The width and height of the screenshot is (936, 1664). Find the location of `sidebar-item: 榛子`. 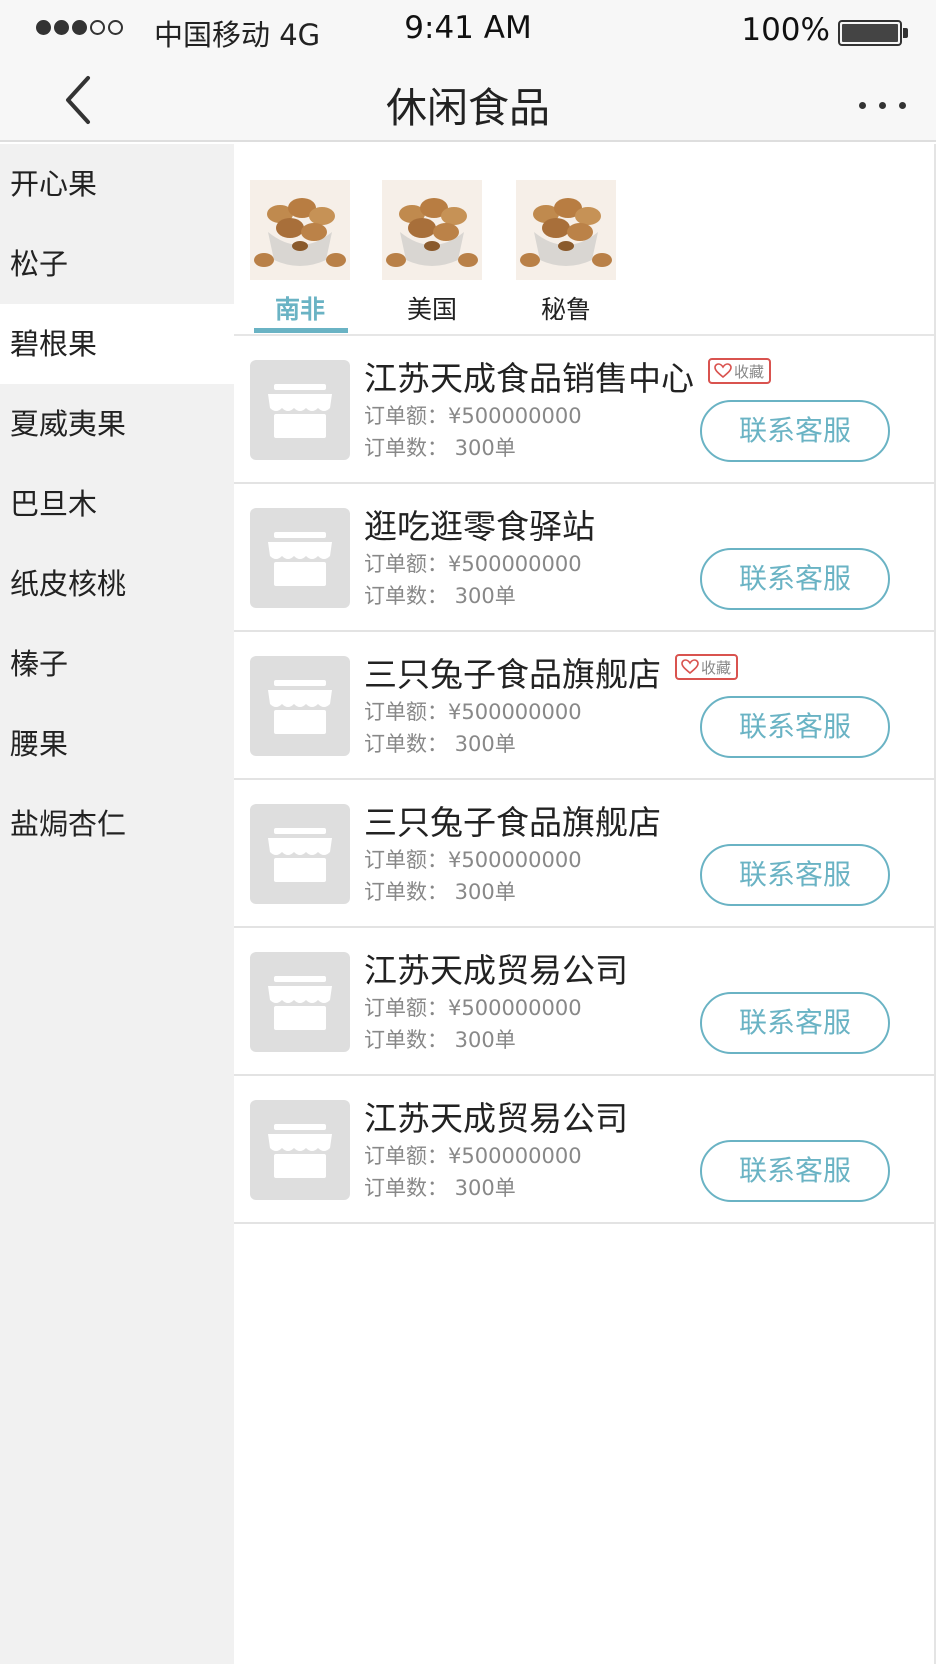

sidebar-item: 榛子 is located at coordinates (117, 664).